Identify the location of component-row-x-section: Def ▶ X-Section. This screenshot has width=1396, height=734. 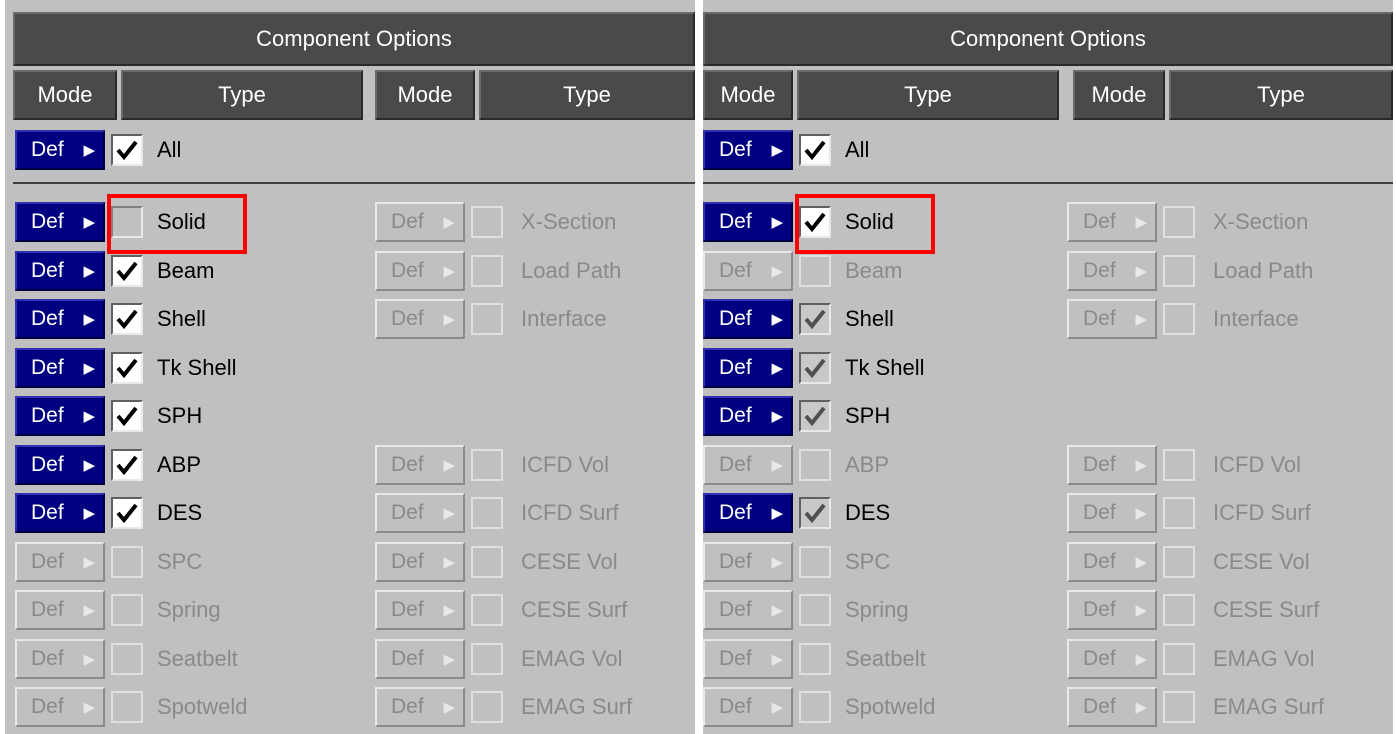
(495, 222).